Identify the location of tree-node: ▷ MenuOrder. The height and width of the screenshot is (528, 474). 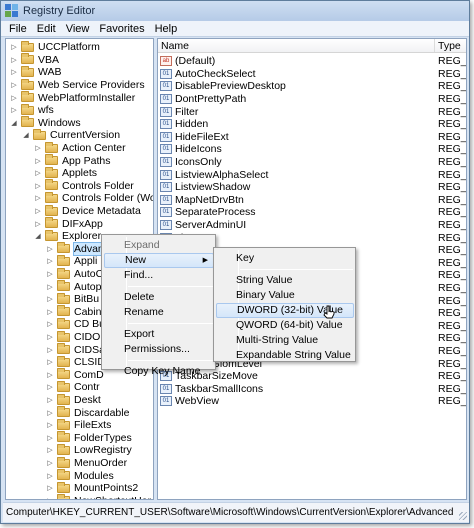
(86, 463).